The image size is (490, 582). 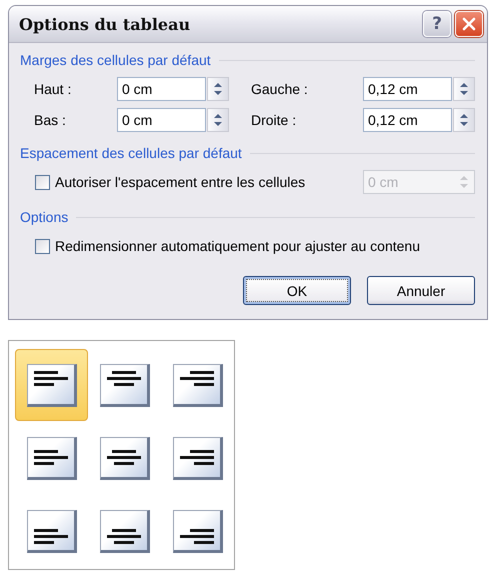 I want to click on close-icon, so click(x=469, y=24).